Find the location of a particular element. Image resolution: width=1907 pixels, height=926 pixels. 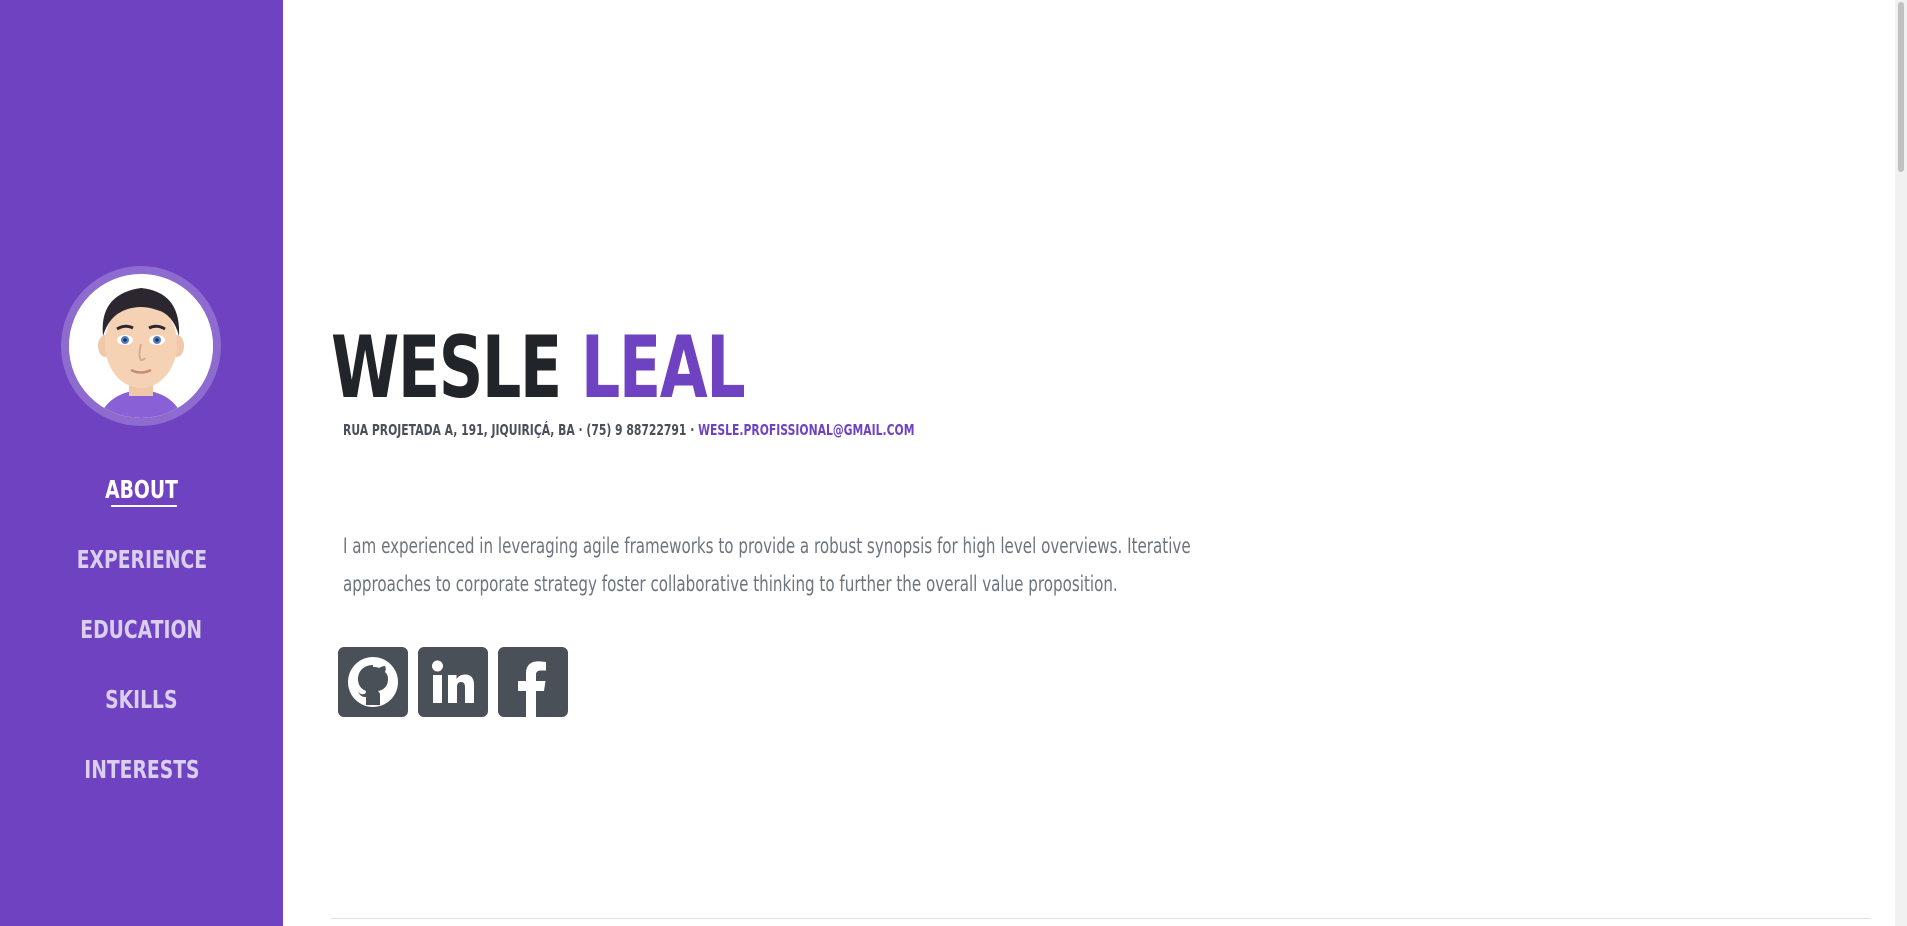

avatar-illustration is located at coordinates (141, 346).